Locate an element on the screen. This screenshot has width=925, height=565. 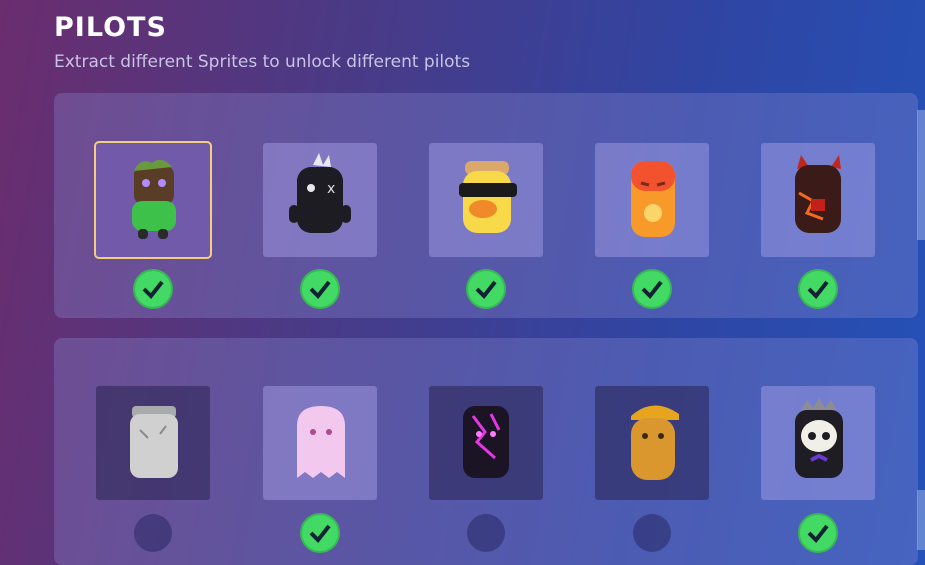
stone-sprite-icon is located at coordinates (154, 442).